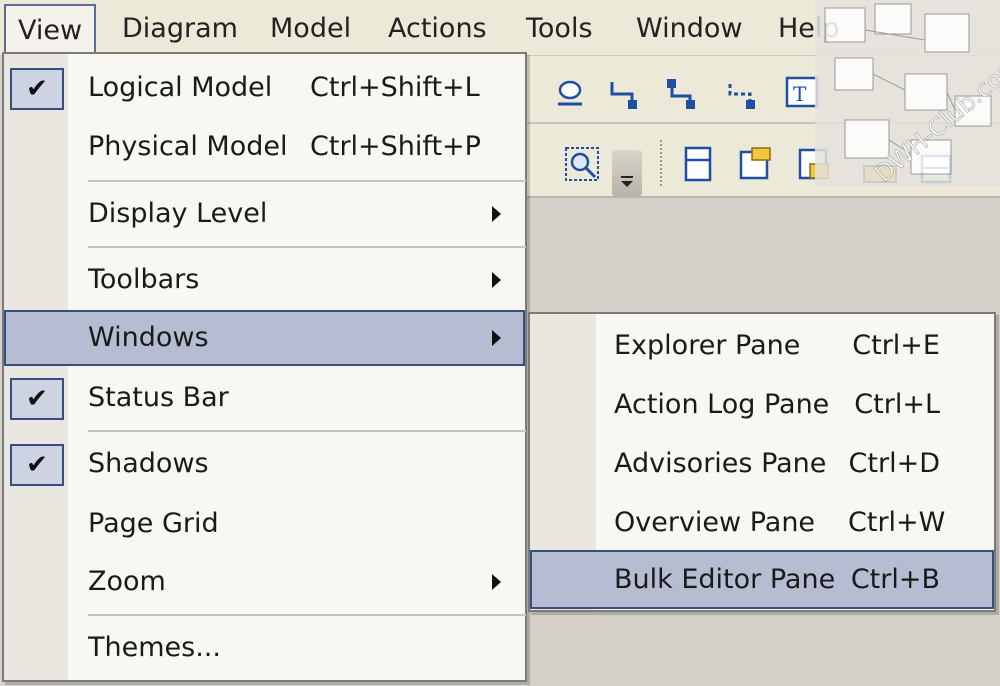 This screenshot has height=686, width=1000. I want to click on relationship-icon, so click(624, 94).